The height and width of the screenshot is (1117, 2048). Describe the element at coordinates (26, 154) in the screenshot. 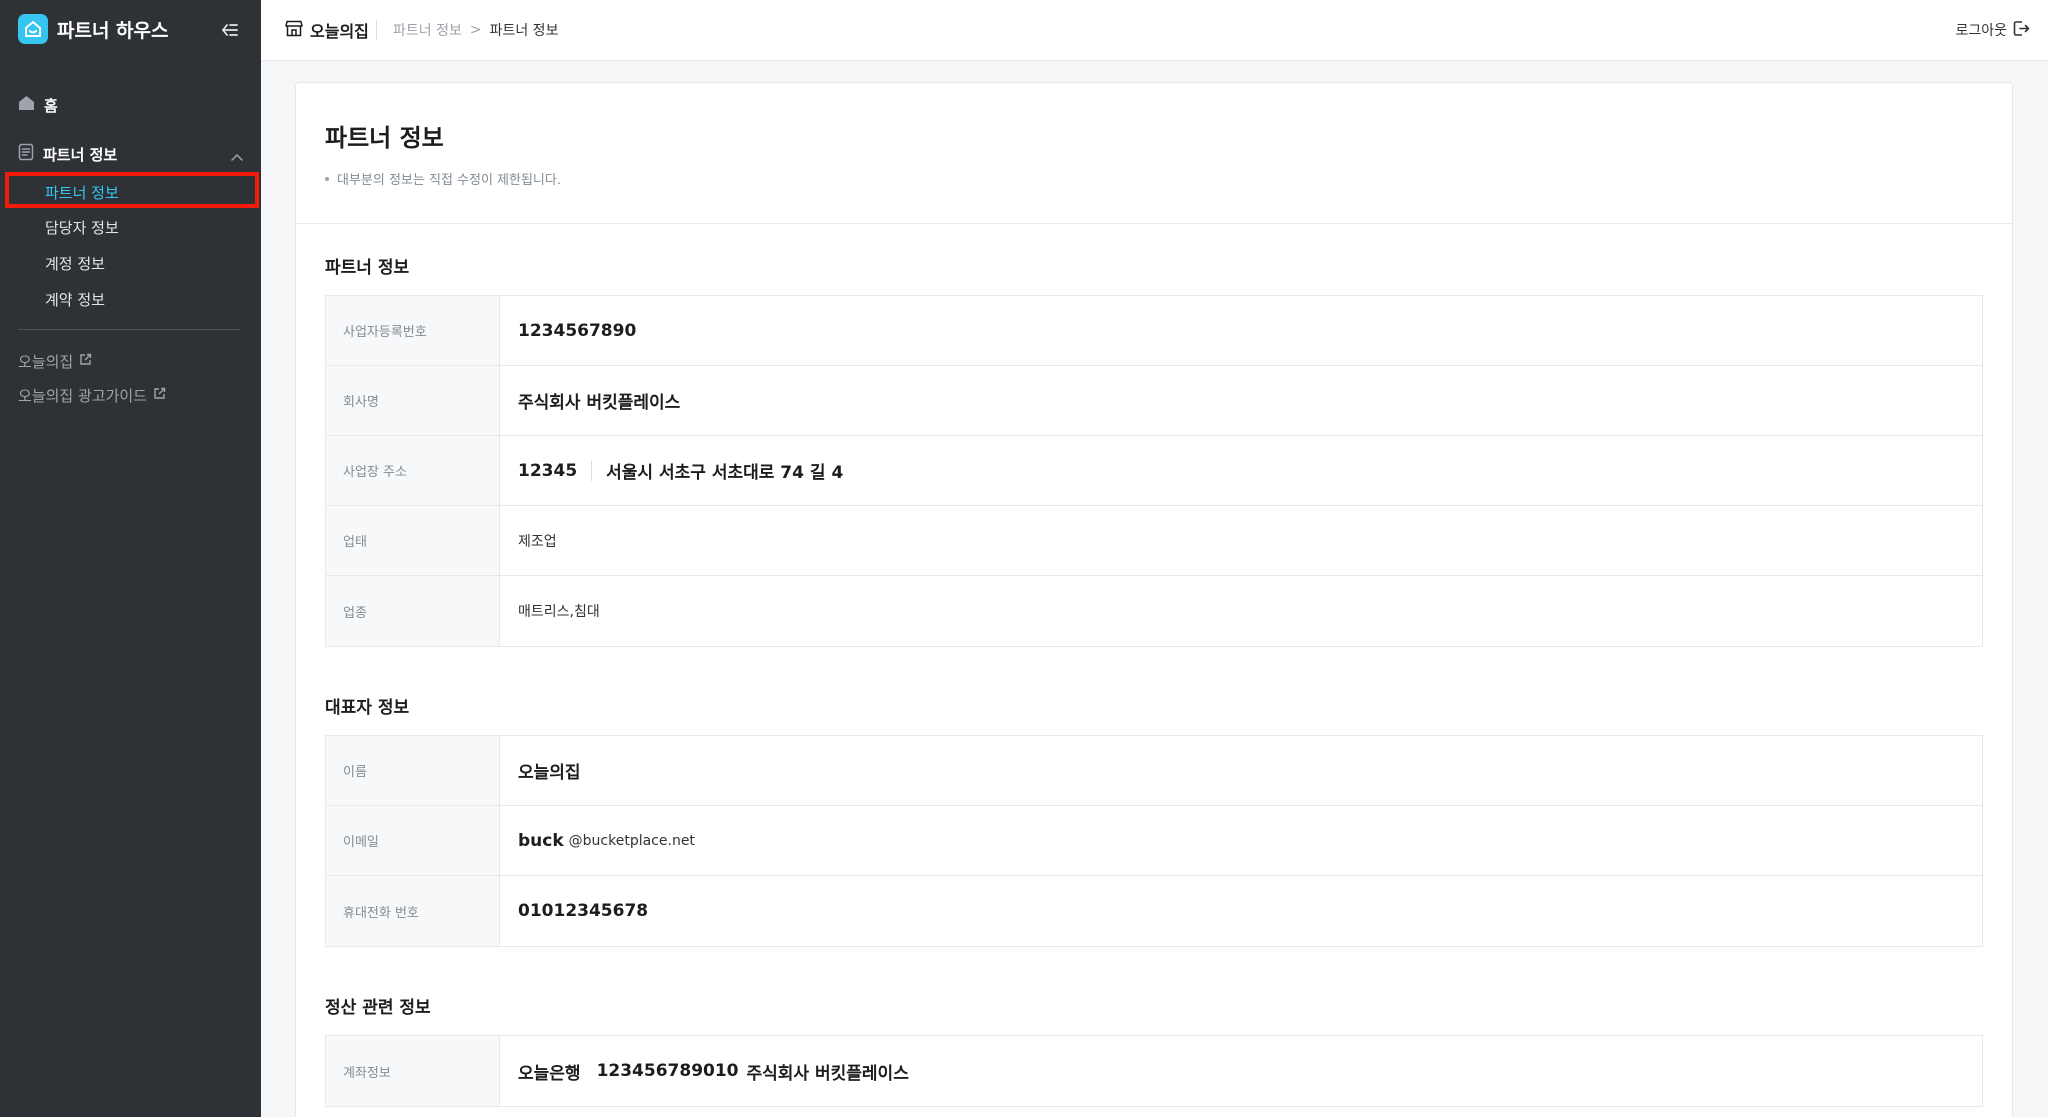

I see `document-icon` at that location.